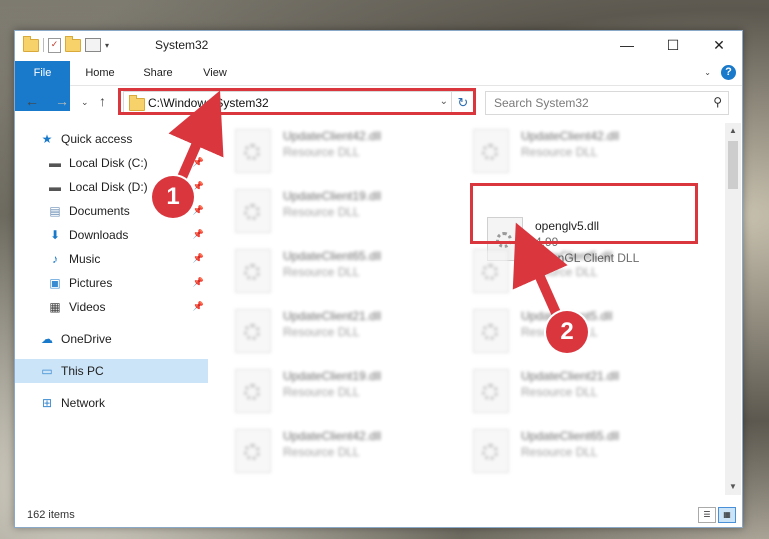 This screenshot has height=539, width=769. Describe the element at coordinates (85, 102) in the screenshot. I see `recent-locations-icon: ⌄` at that location.